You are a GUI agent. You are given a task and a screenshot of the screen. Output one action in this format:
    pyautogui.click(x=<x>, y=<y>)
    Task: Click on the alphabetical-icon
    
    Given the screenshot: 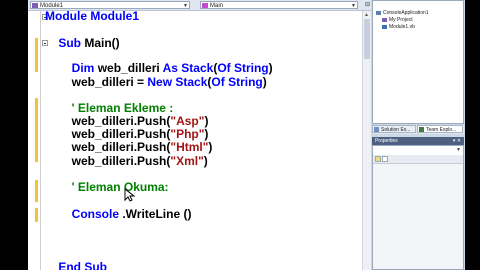 What is the action you would take?
    pyautogui.click(x=385, y=159)
    